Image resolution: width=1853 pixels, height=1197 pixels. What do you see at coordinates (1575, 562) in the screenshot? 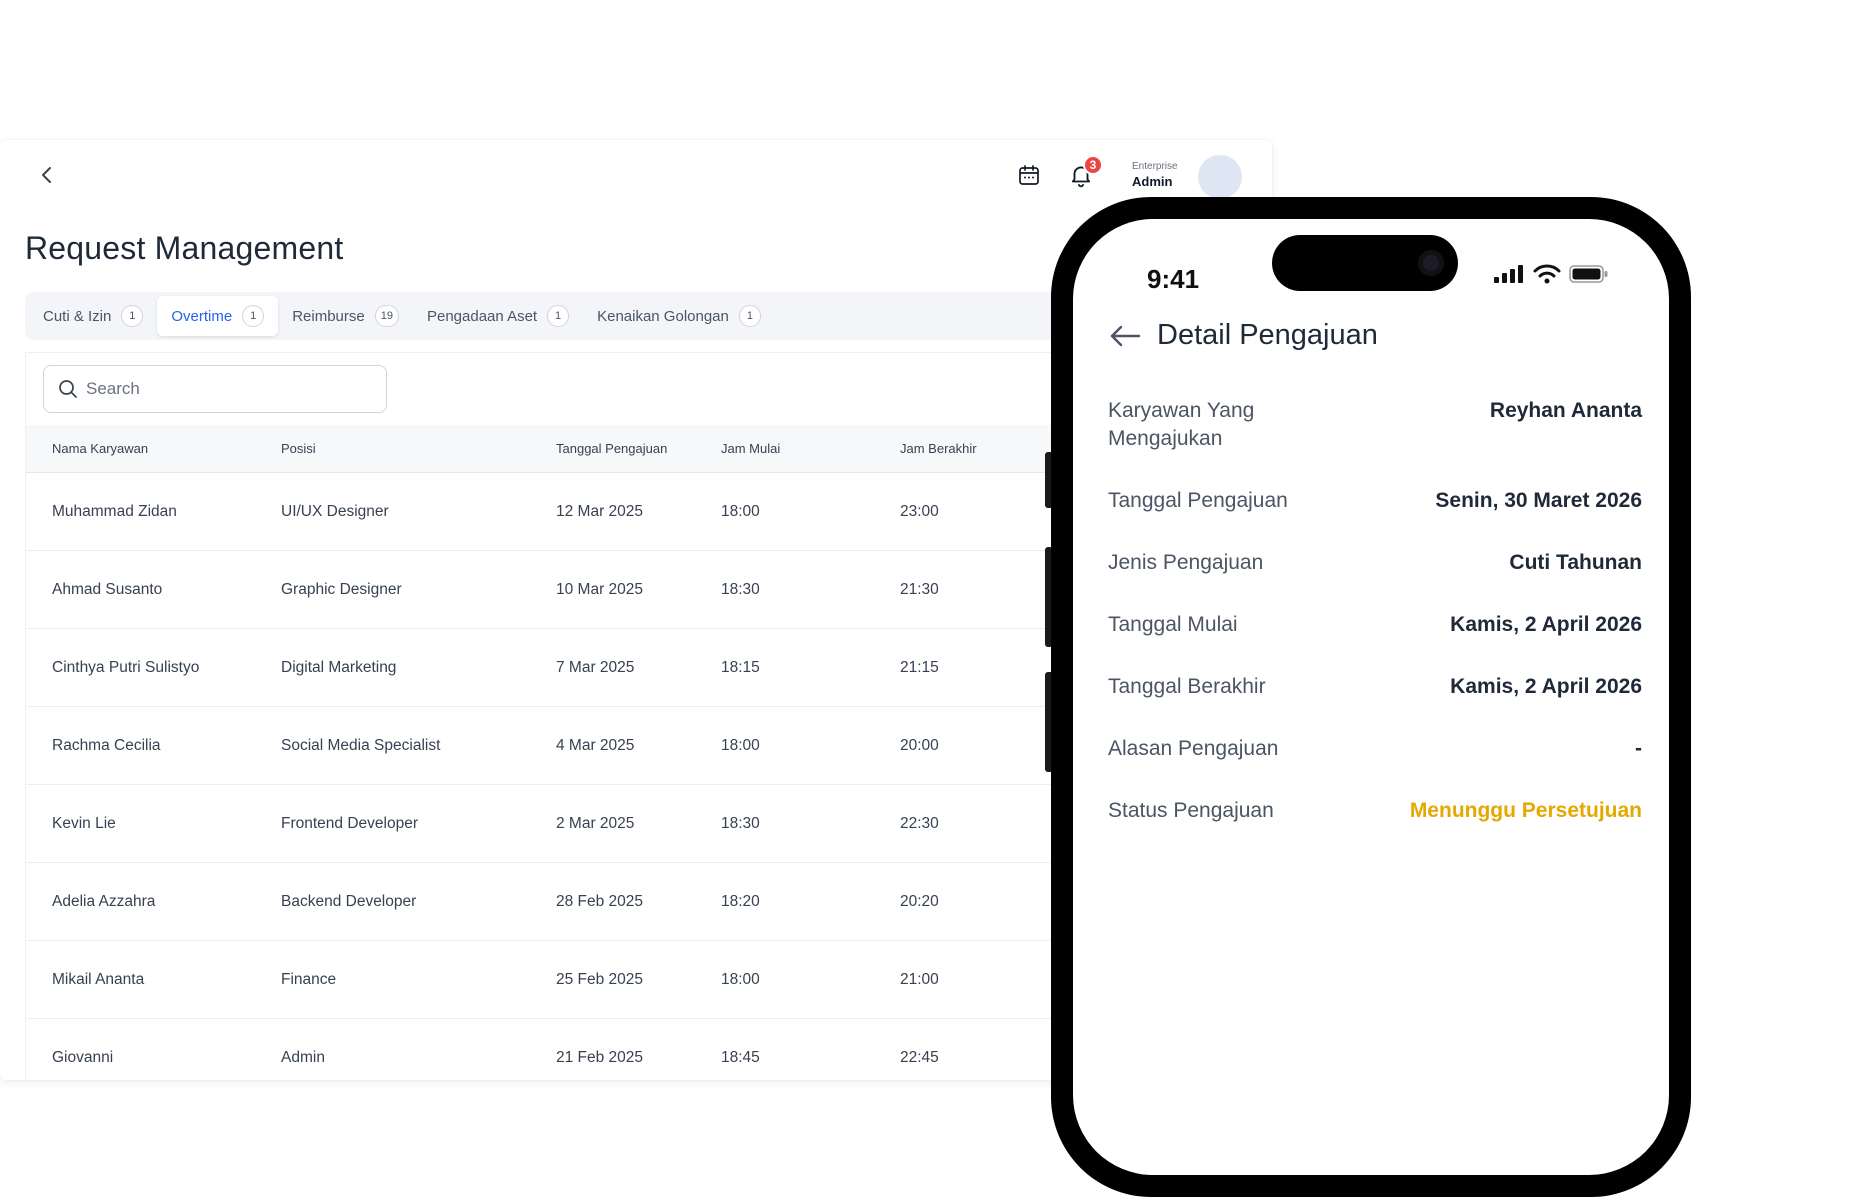
I see `detail-value: Cuti Tahunan` at bounding box center [1575, 562].